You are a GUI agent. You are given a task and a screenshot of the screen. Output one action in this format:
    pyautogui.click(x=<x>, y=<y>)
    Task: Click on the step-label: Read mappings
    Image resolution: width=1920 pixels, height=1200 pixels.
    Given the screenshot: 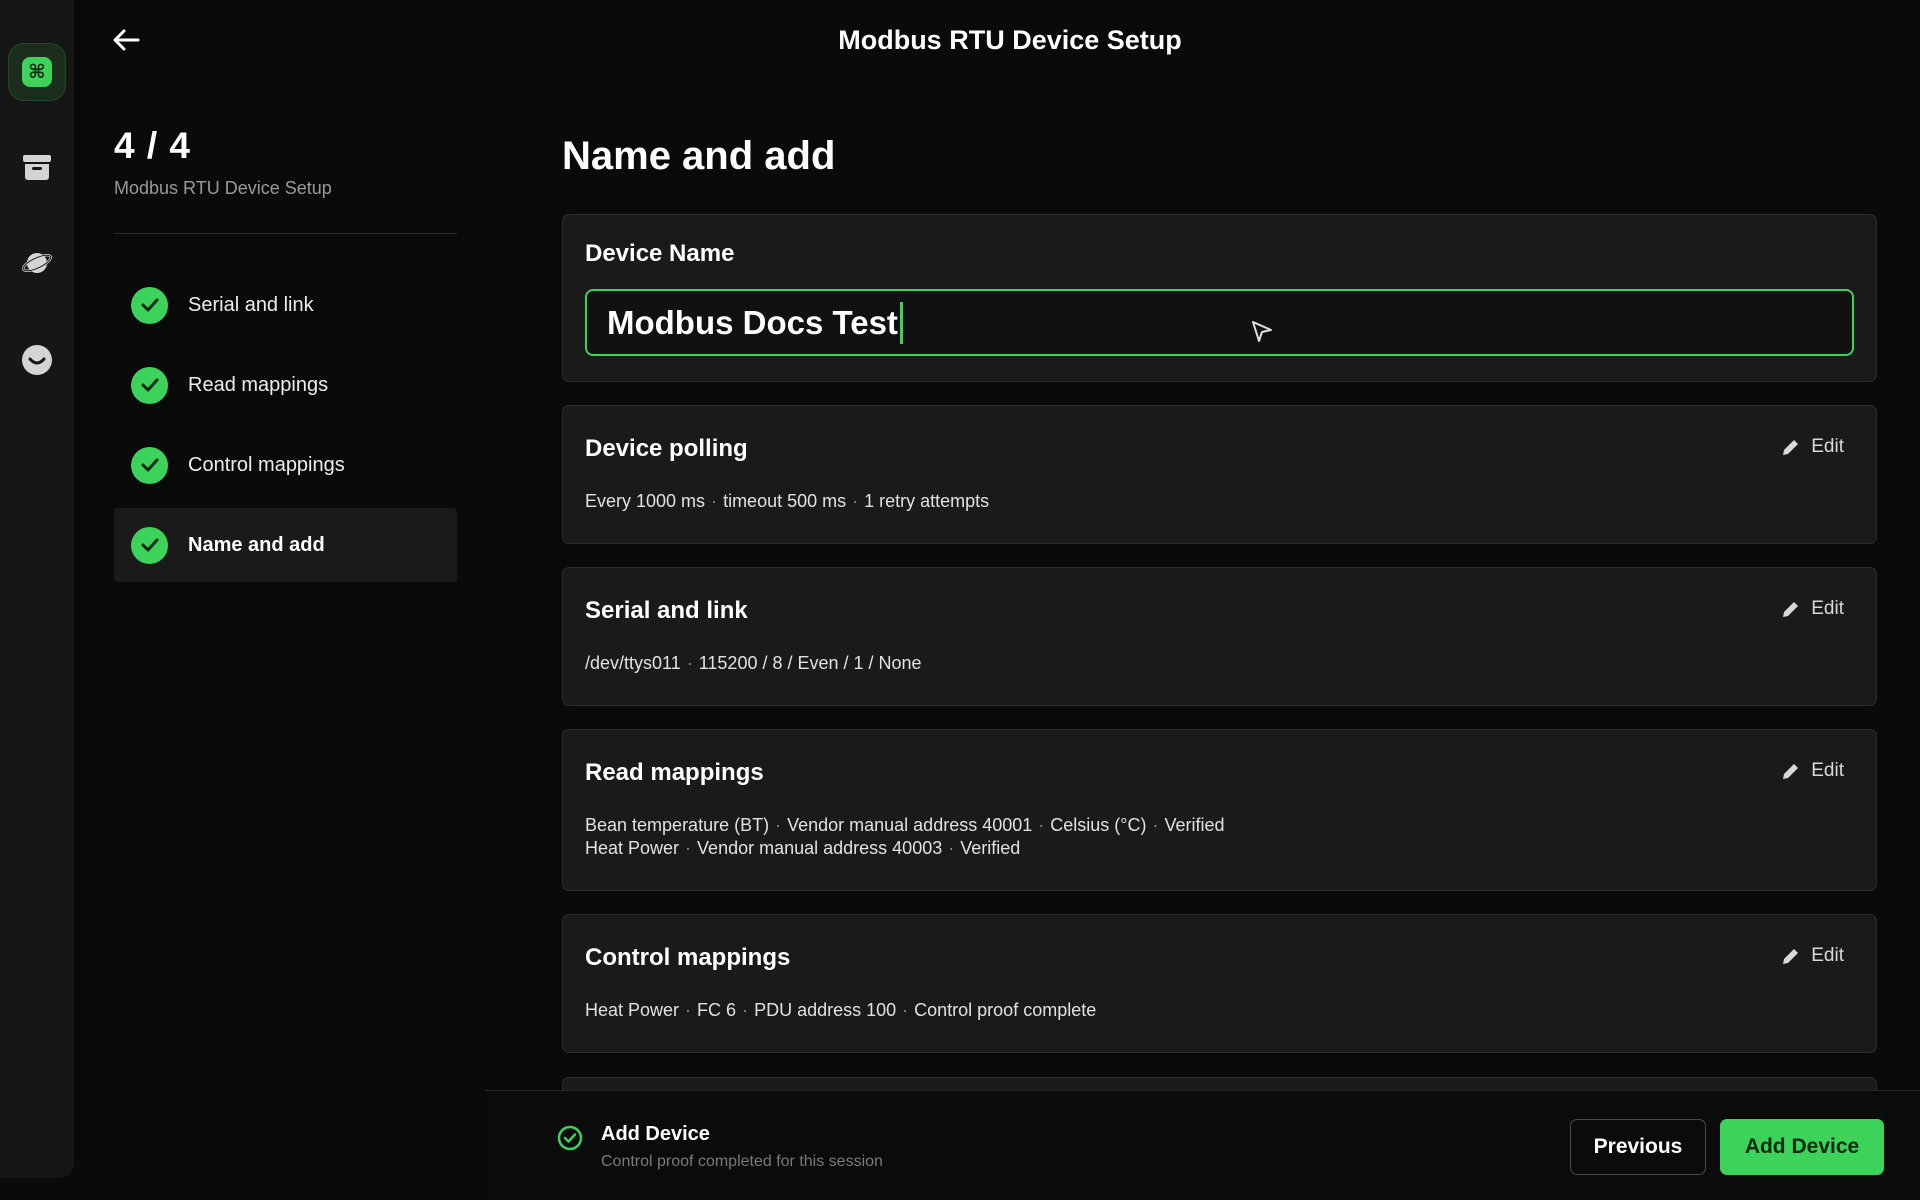 What is the action you would take?
    pyautogui.click(x=258, y=384)
    